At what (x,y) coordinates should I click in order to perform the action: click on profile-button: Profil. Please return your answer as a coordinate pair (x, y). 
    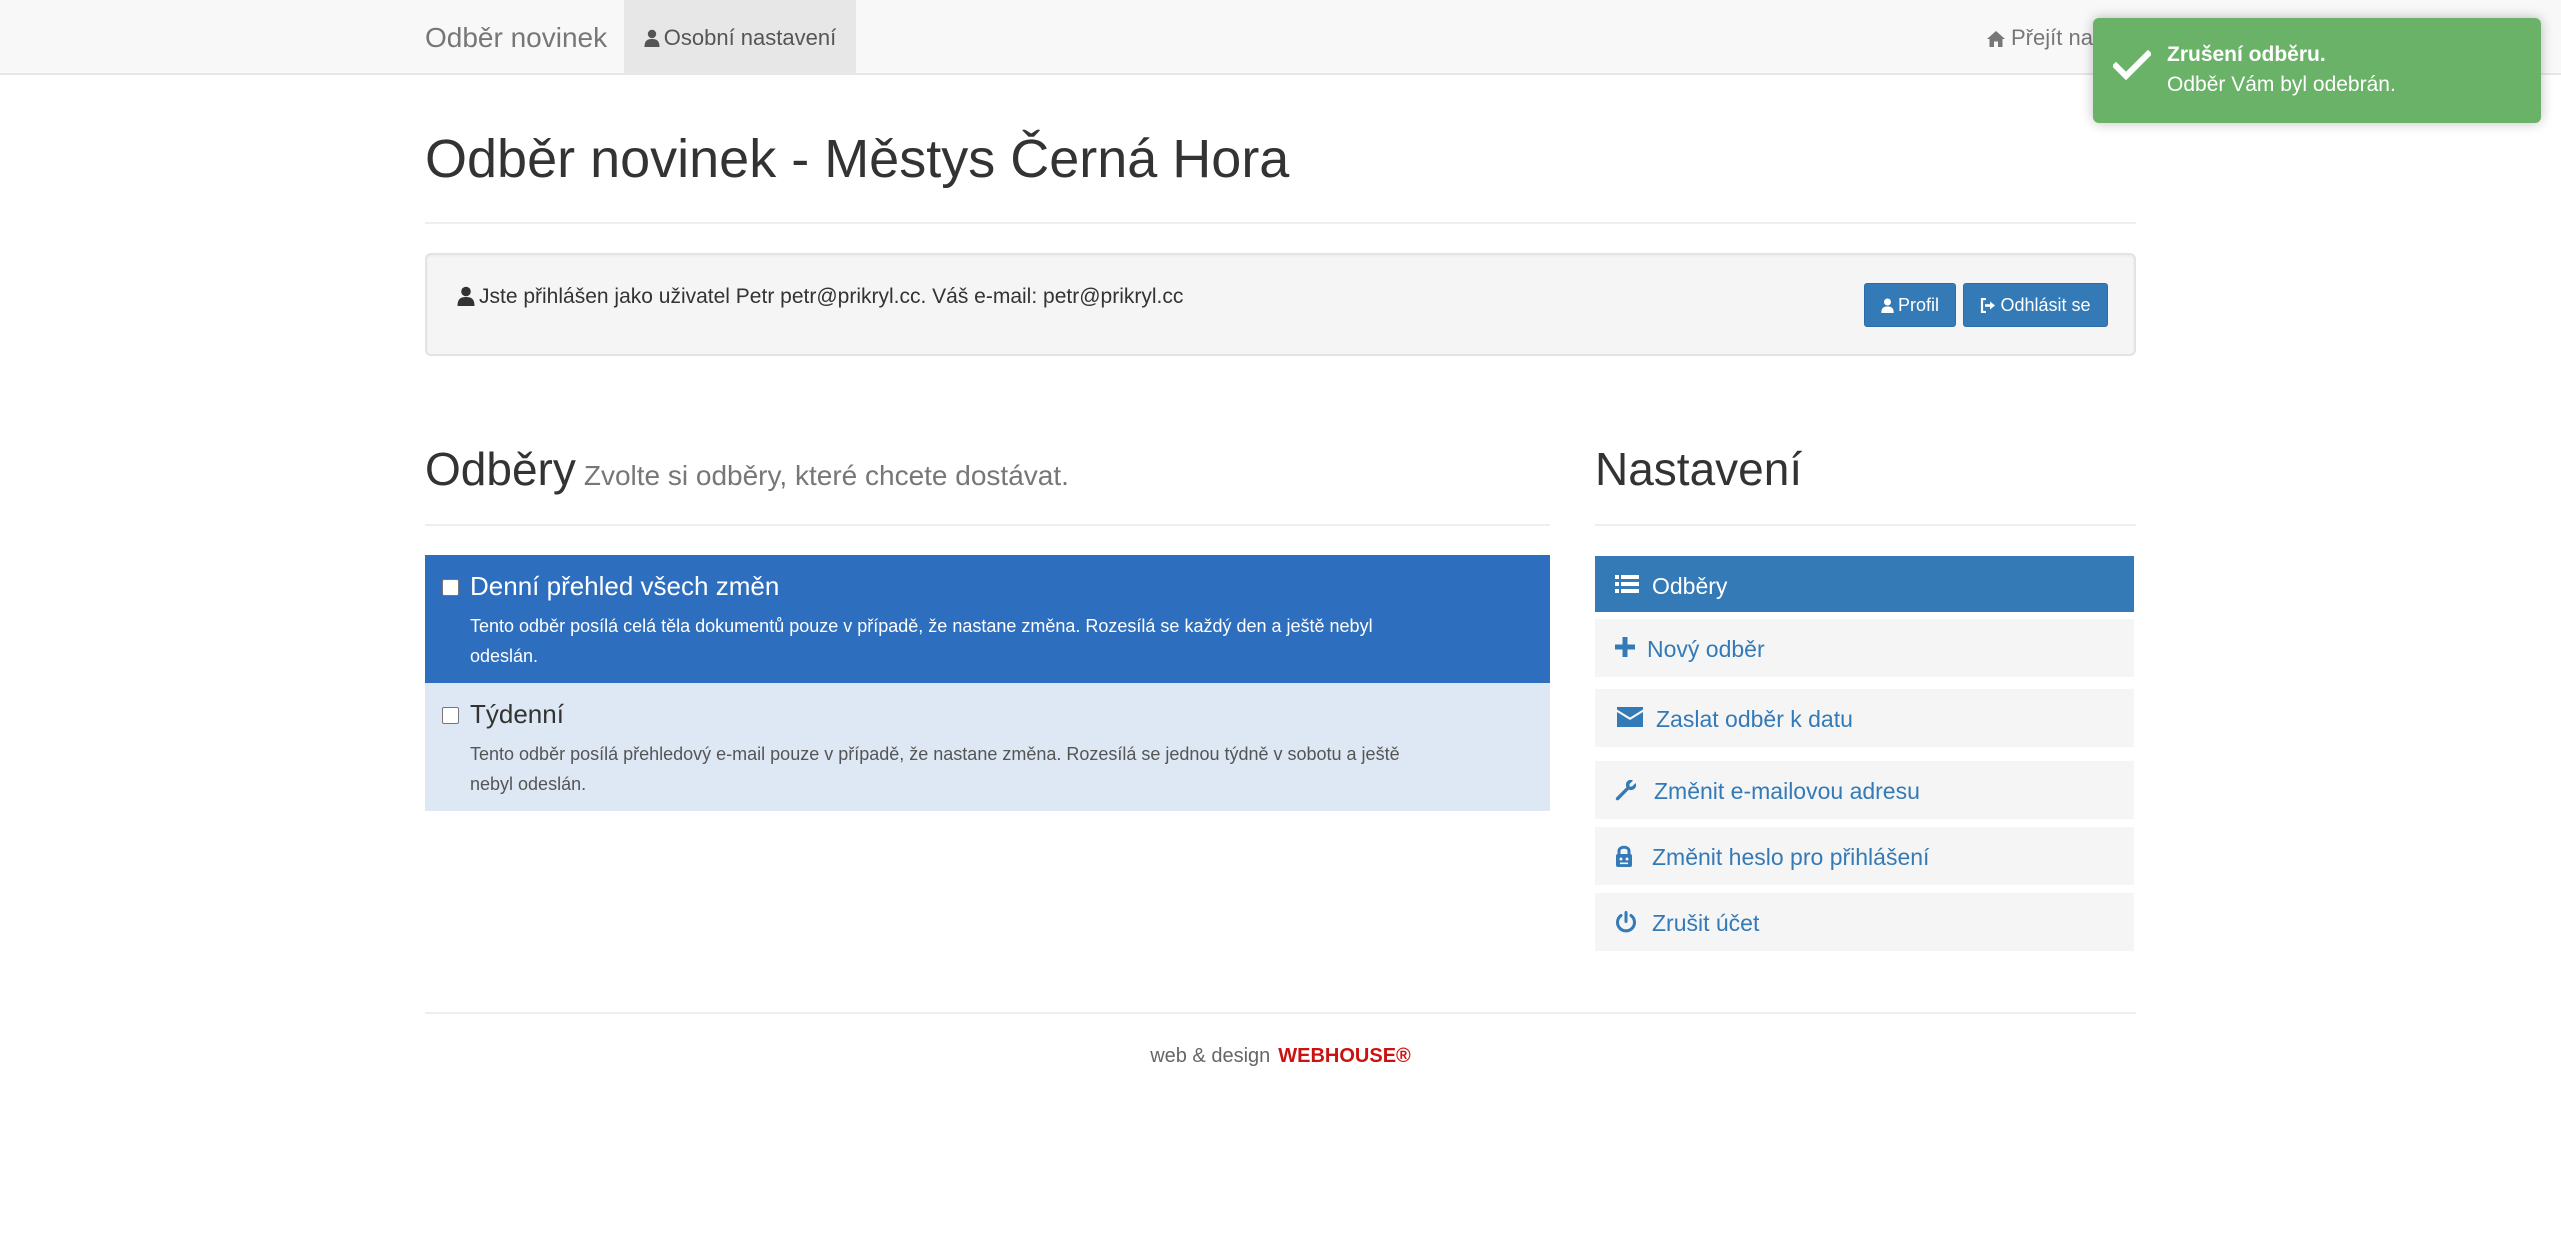
    Looking at the image, I should click on (1910, 305).